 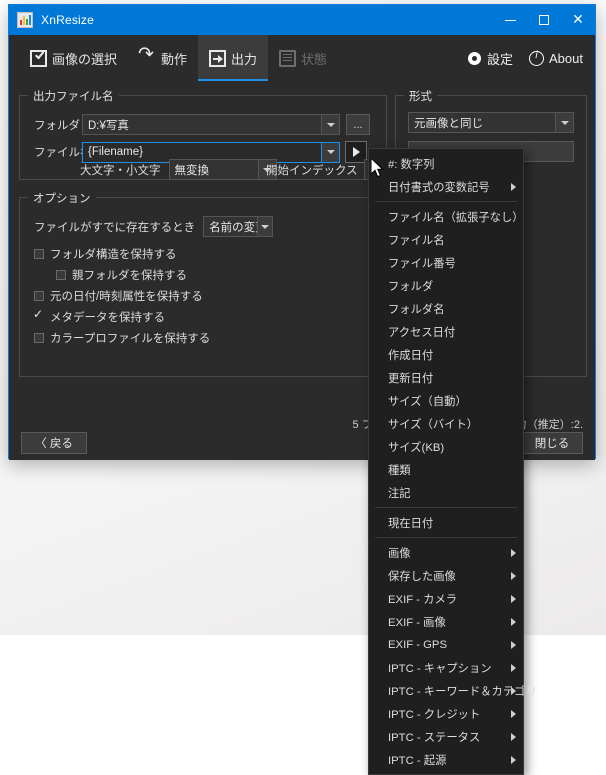 I want to click on tab-output: 出力, so click(x=233, y=58).